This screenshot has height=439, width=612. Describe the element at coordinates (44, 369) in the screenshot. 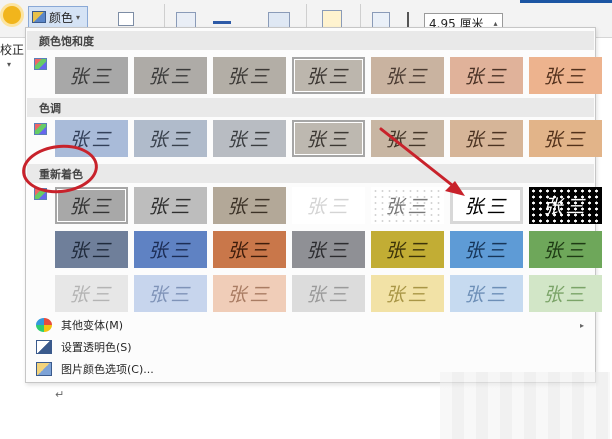

I see `picture-color-options-icon` at that location.